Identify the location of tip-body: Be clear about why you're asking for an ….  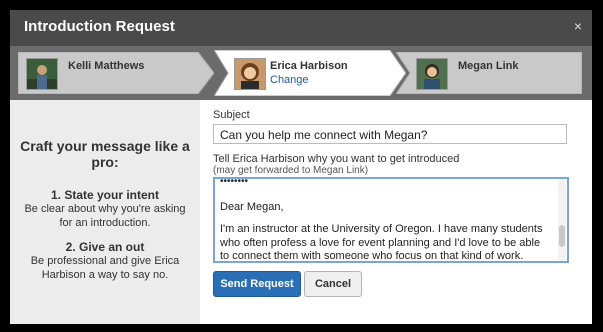
(105, 216).